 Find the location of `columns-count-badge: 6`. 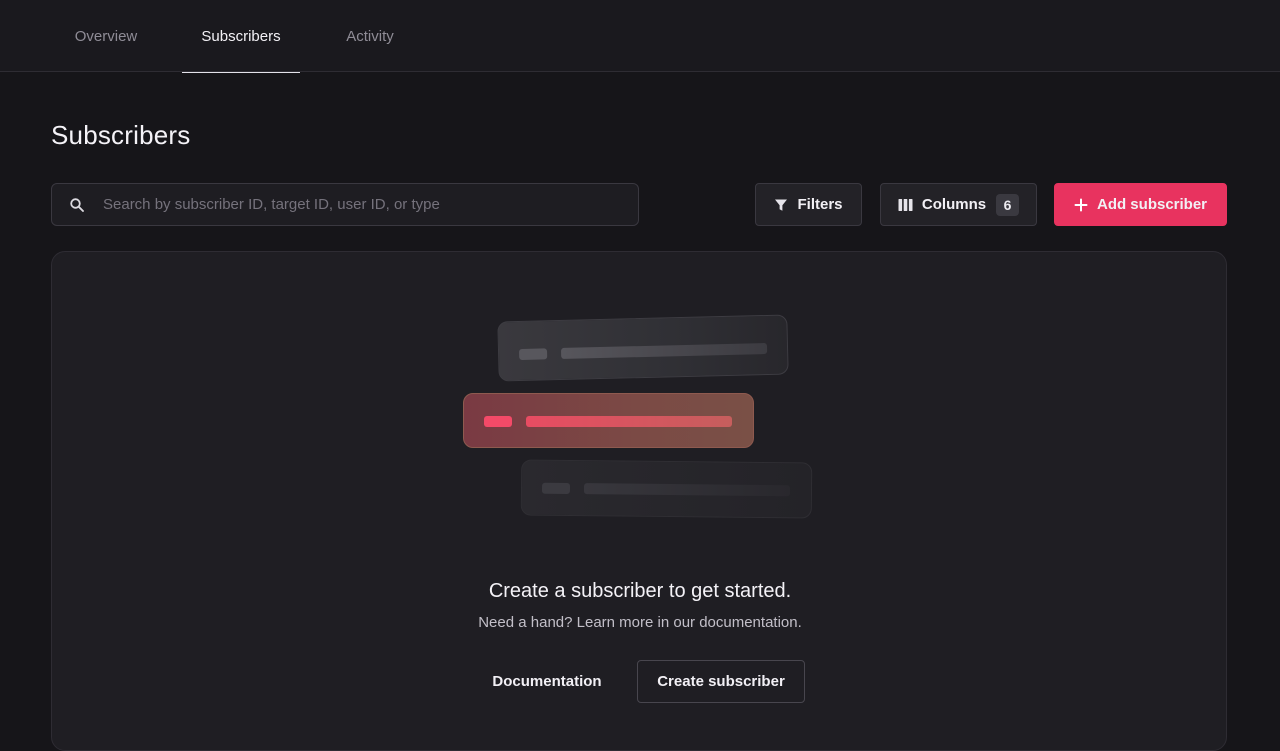

columns-count-badge: 6 is located at coordinates (1008, 204).